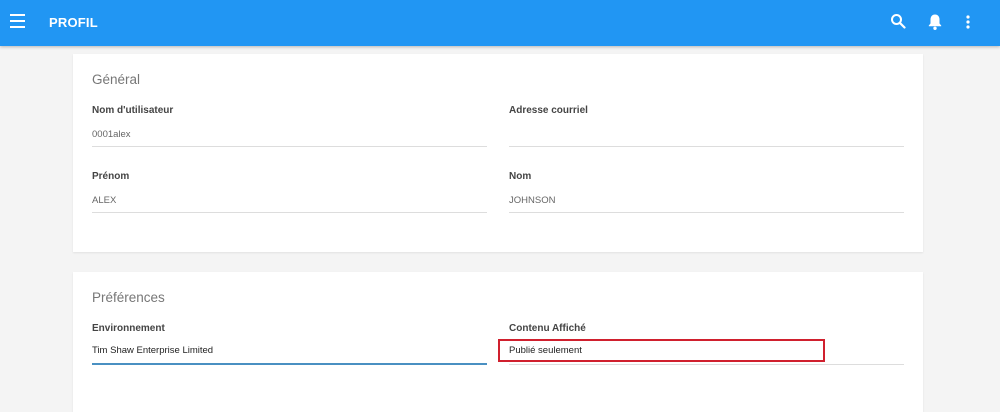 This screenshot has width=1000, height=412. What do you see at coordinates (133, 110) in the screenshot?
I see `username-label: Nom d'utilisateur` at bounding box center [133, 110].